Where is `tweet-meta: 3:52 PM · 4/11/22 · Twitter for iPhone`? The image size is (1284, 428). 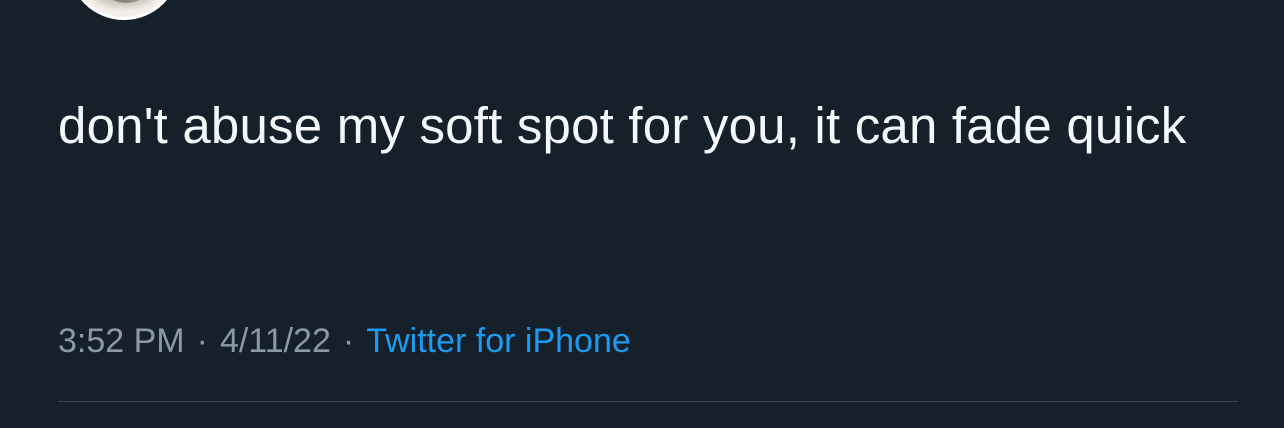
tweet-meta: 3:52 PM · 4/11/22 · Twitter for iPhone is located at coordinates (344, 341).